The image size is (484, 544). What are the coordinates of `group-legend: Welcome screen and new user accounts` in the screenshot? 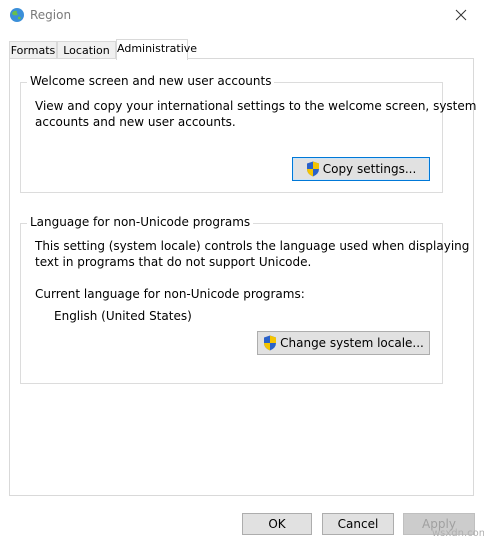 It's located at (151, 81).